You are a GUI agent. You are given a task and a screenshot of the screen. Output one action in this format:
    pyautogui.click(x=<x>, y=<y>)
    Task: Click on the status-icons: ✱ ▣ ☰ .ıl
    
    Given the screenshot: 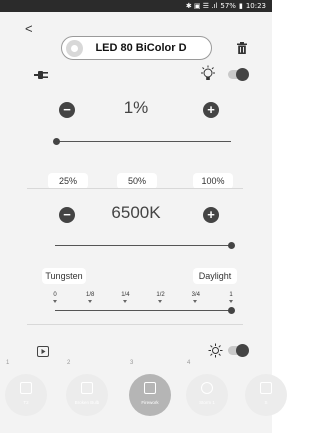 What is the action you would take?
    pyautogui.click(x=201, y=6)
    